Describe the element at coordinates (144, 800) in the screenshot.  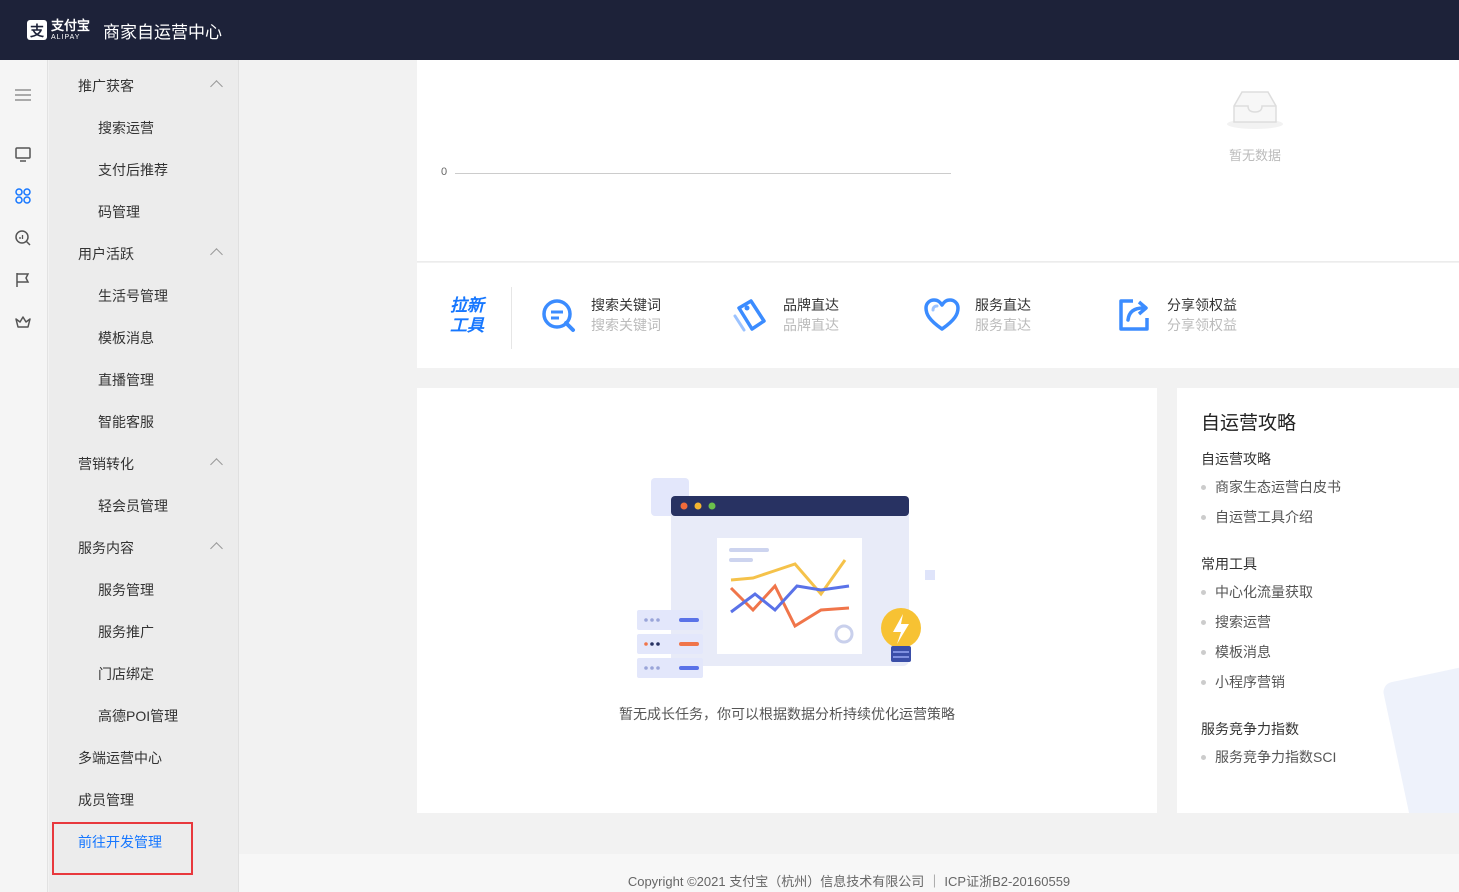
I see `menu-item-members: 成员管理` at that location.